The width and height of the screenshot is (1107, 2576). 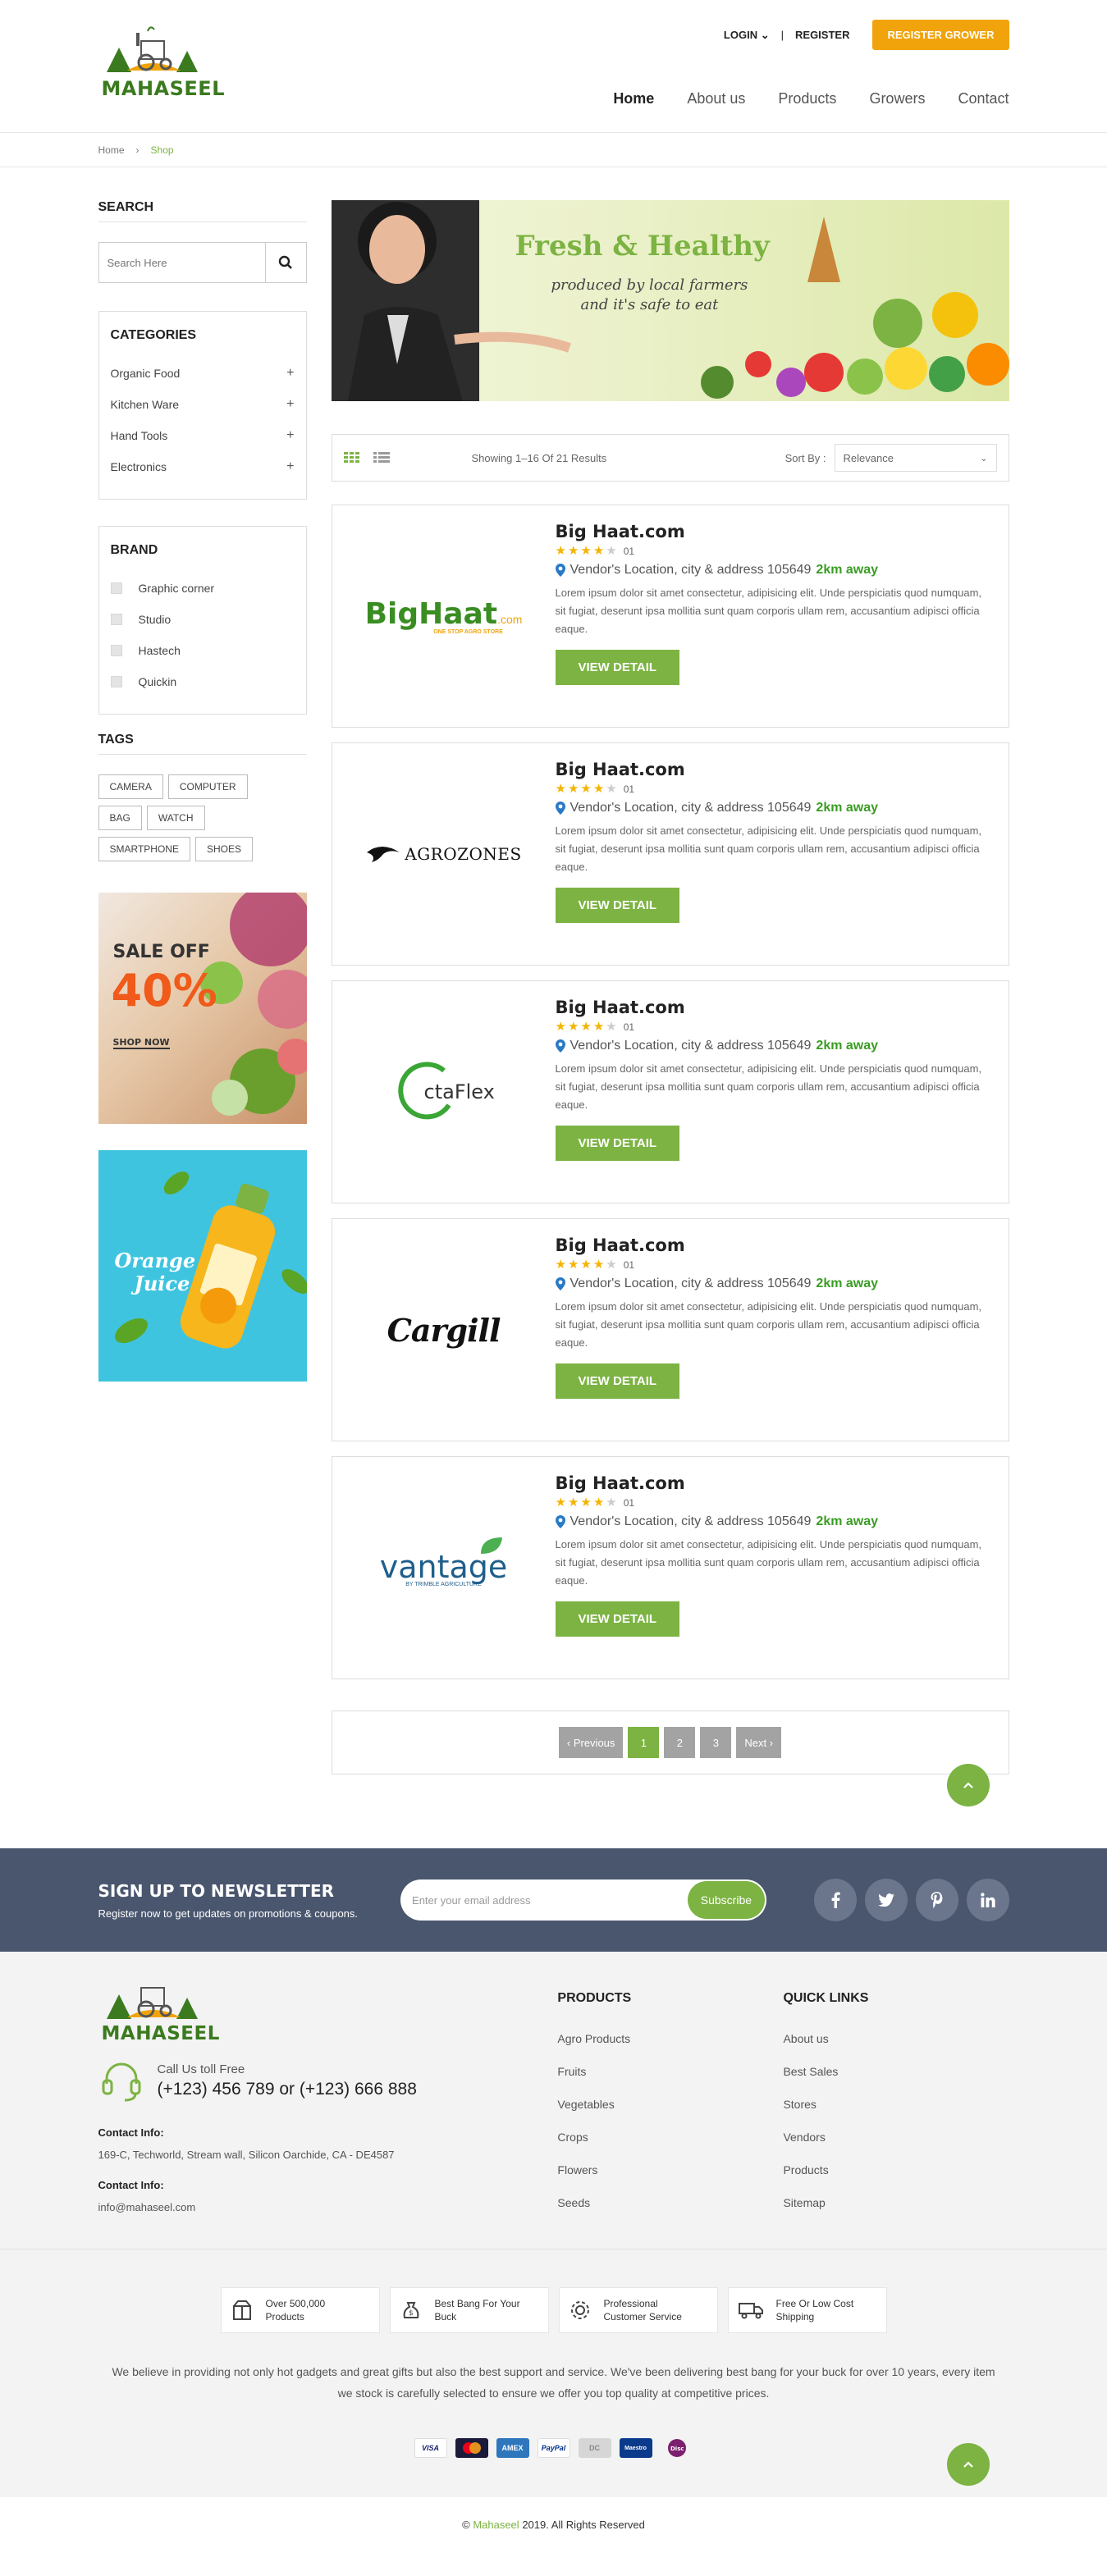 What do you see at coordinates (835, 1900) in the screenshot?
I see `facebook-icon` at bounding box center [835, 1900].